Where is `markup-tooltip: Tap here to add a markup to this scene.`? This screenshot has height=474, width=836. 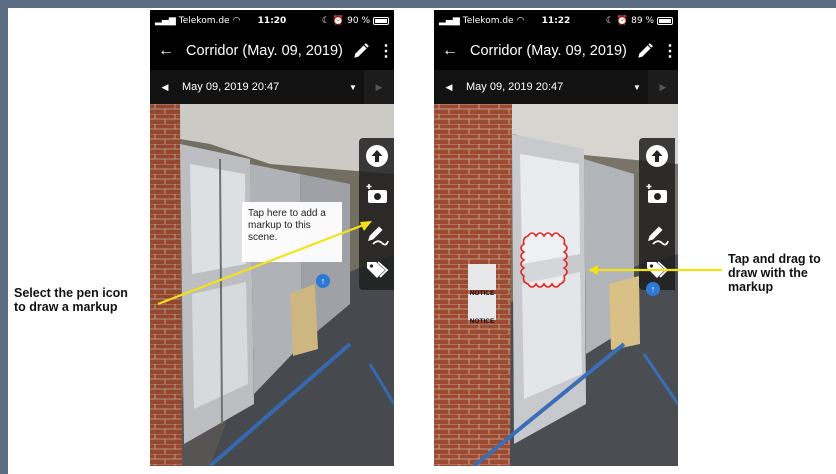 markup-tooltip: Tap here to add a markup to this scene. is located at coordinates (292, 232).